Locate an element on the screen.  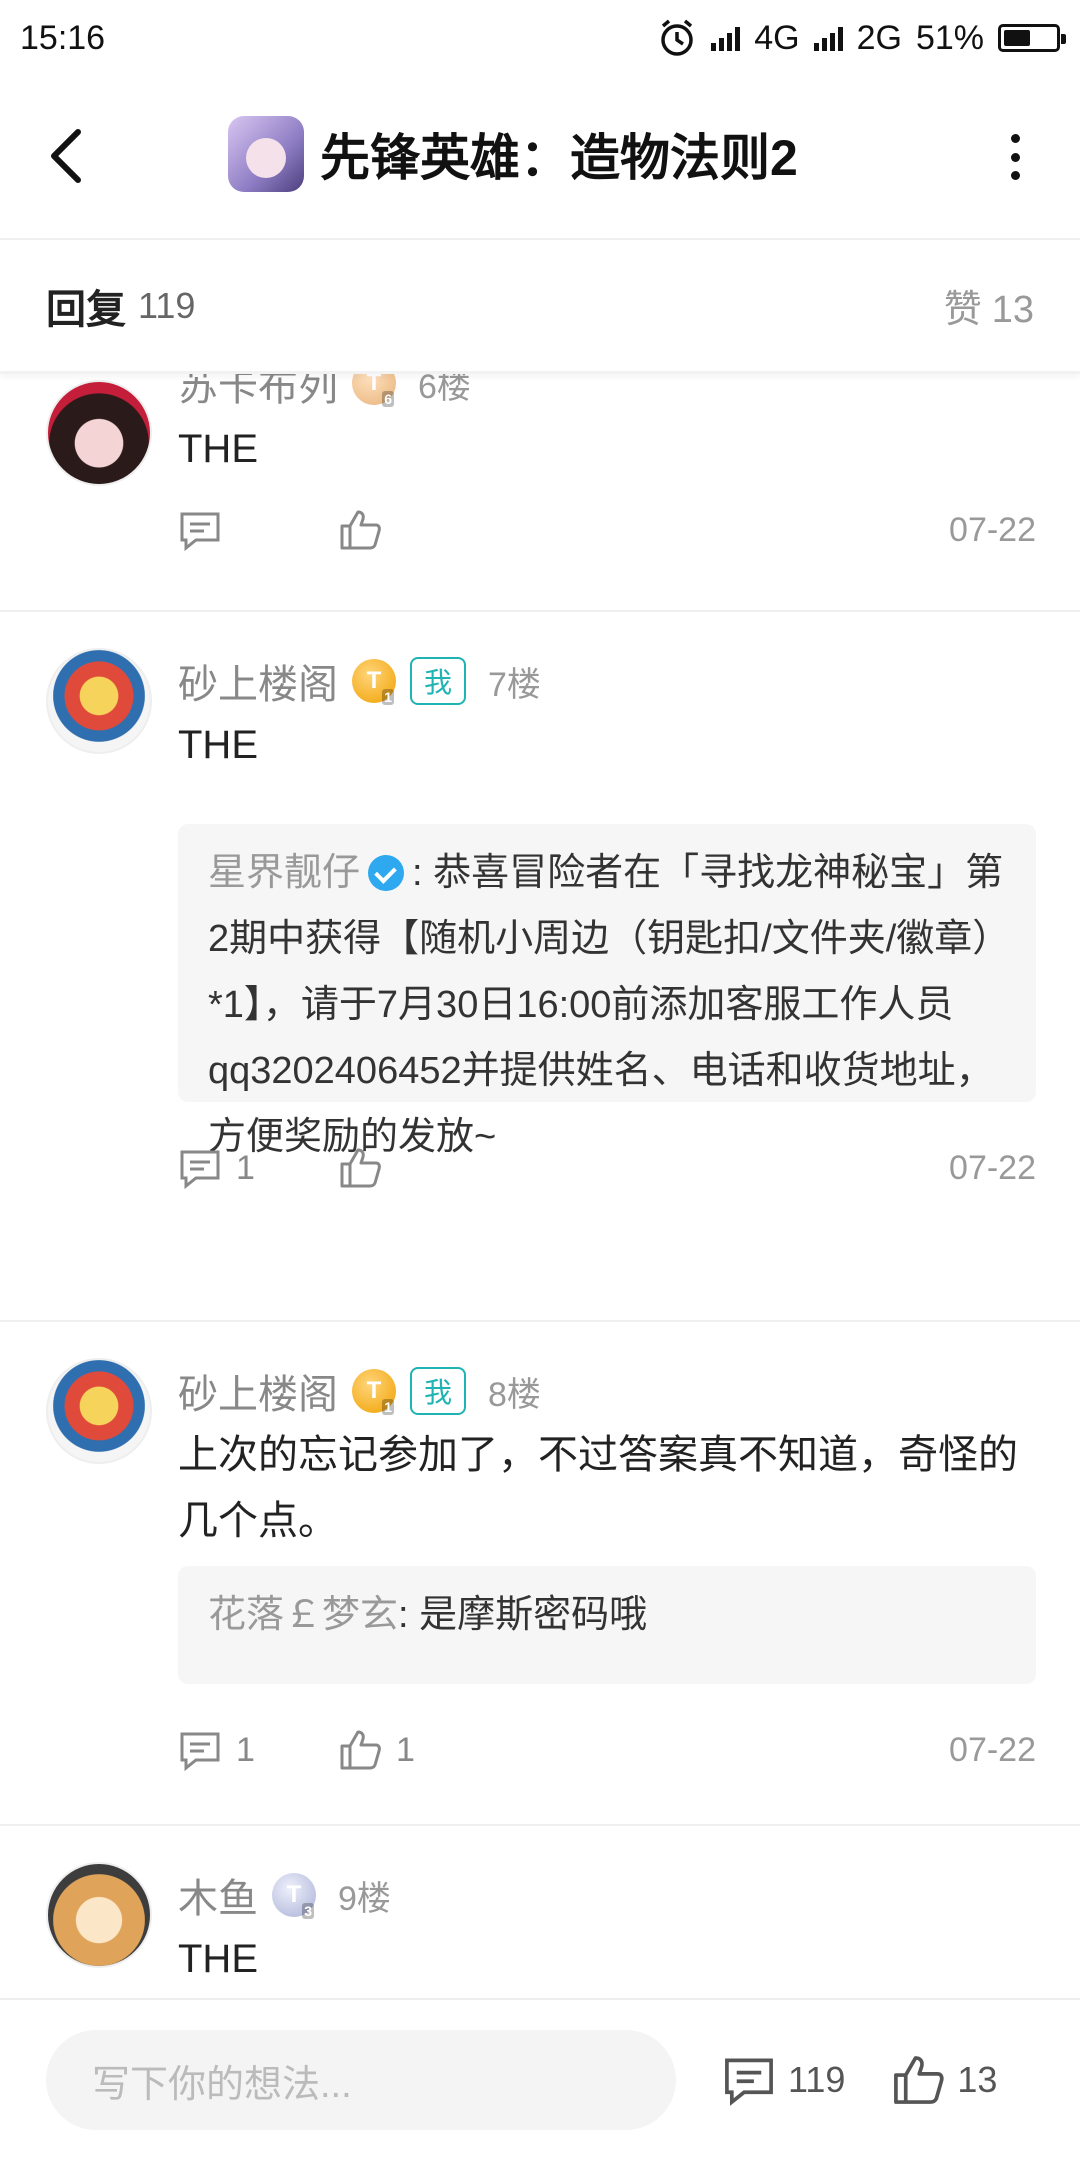
likes-label: 赞 is located at coordinates (962, 310).